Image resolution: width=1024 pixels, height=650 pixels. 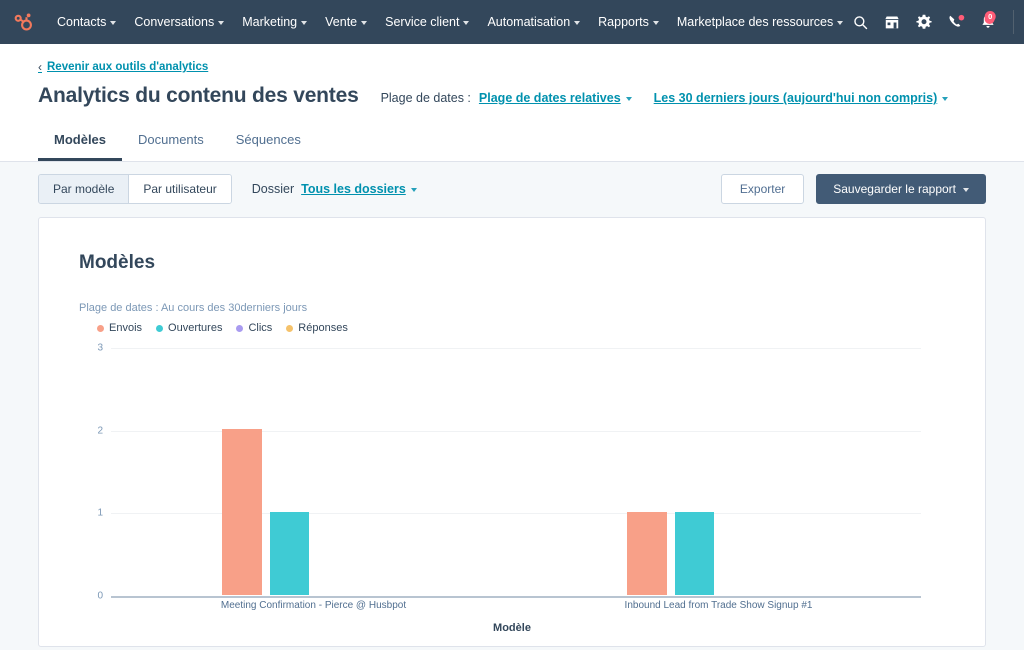 I want to click on legend-label: Ouvertures, so click(x=195, y=328).